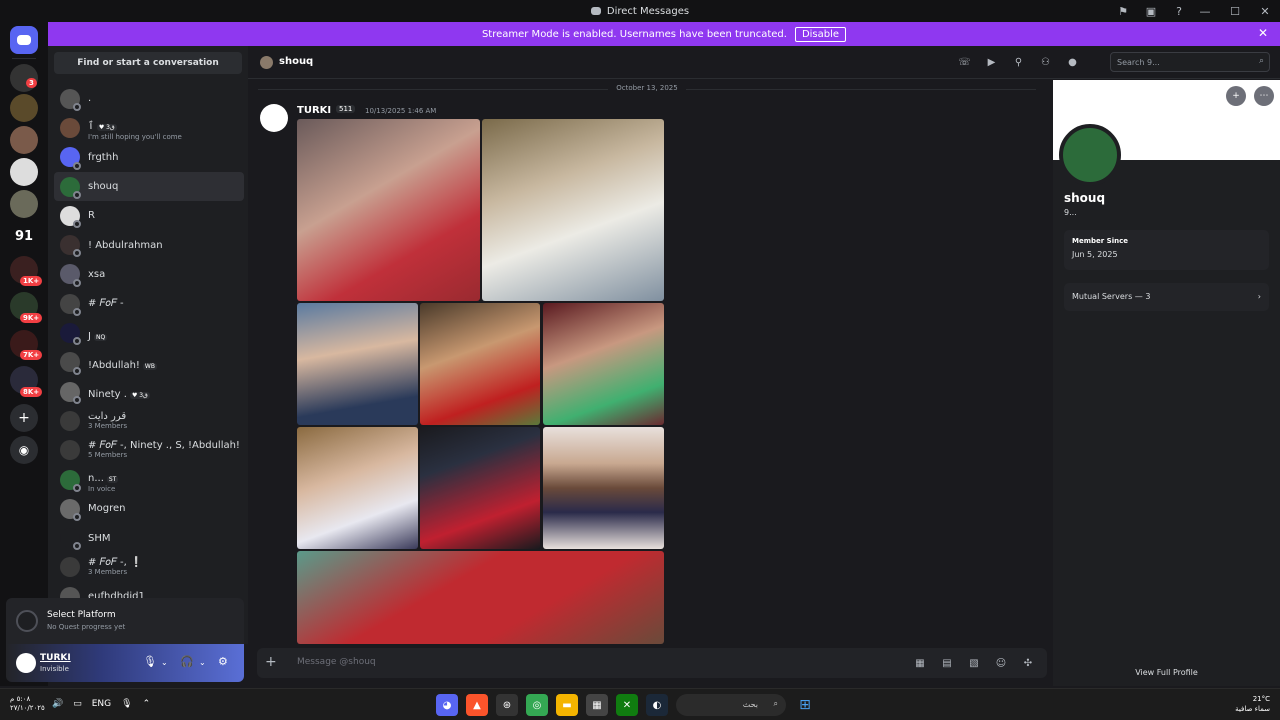 The image size is (1280, 720). I want to click on store-icon: ▦, so click(597, 705).